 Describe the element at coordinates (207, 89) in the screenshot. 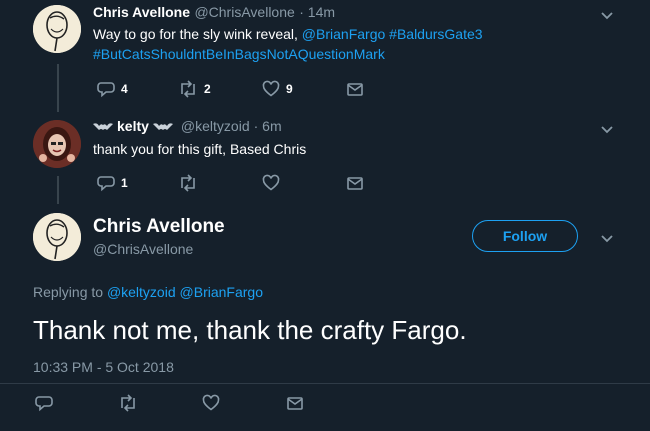

I see `retweet-count: 2` at that location.